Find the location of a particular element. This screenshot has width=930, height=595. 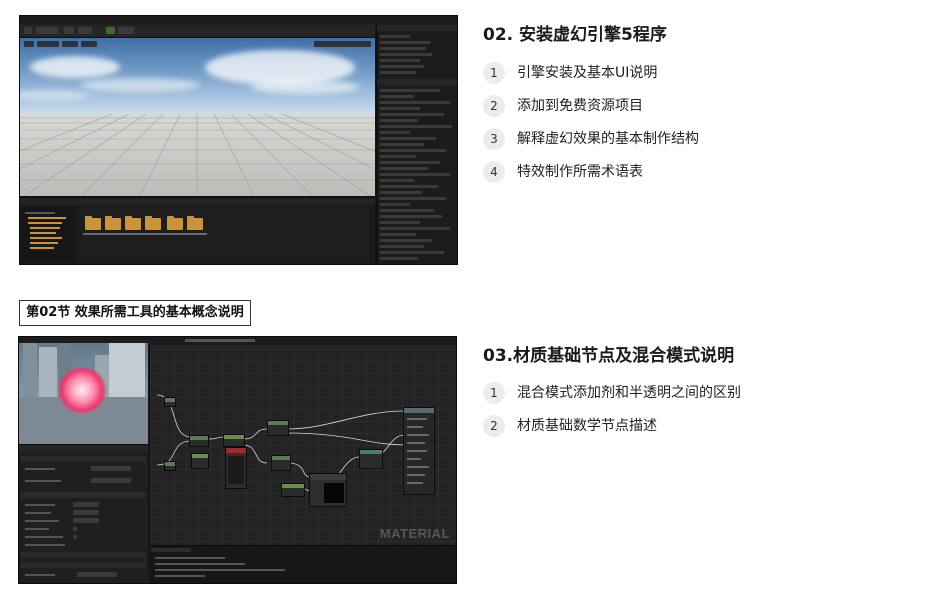

list-item-text: 添加到免费资源项目 is located at coordinates (580, 106).